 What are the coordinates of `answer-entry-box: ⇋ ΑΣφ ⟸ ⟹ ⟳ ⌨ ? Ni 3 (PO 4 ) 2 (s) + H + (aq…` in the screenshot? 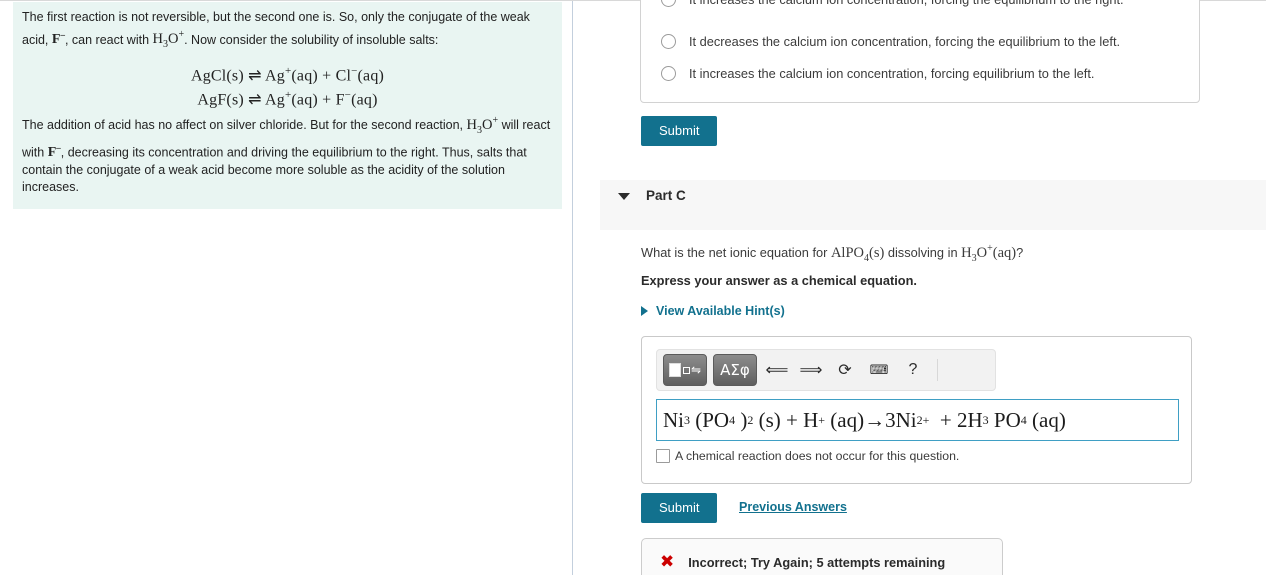 It's located at (916, 410).